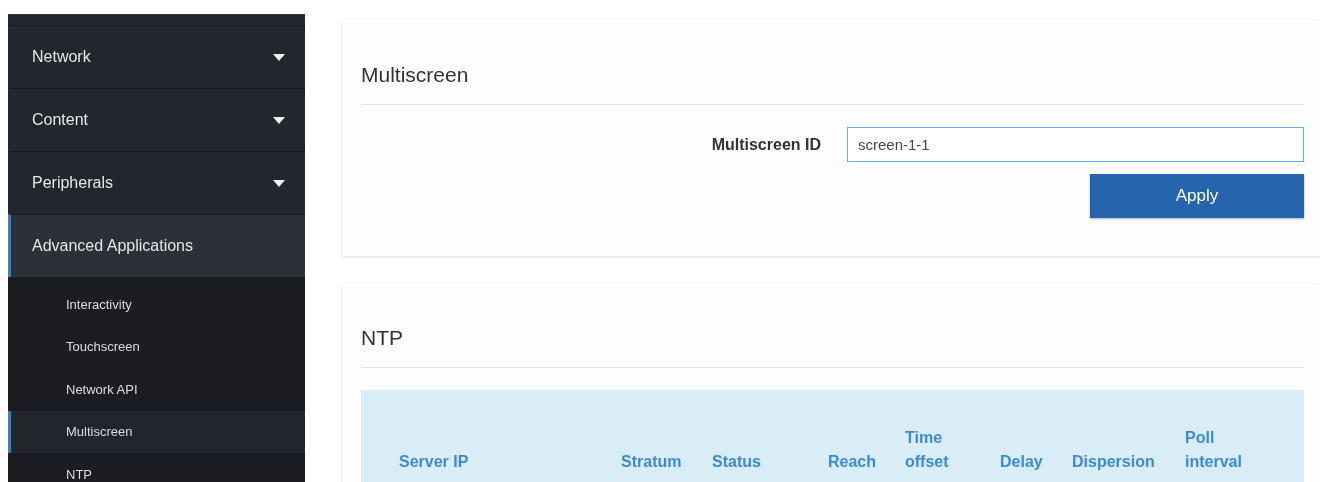  I want to click on column-header: Server IP, so click(434, 462).